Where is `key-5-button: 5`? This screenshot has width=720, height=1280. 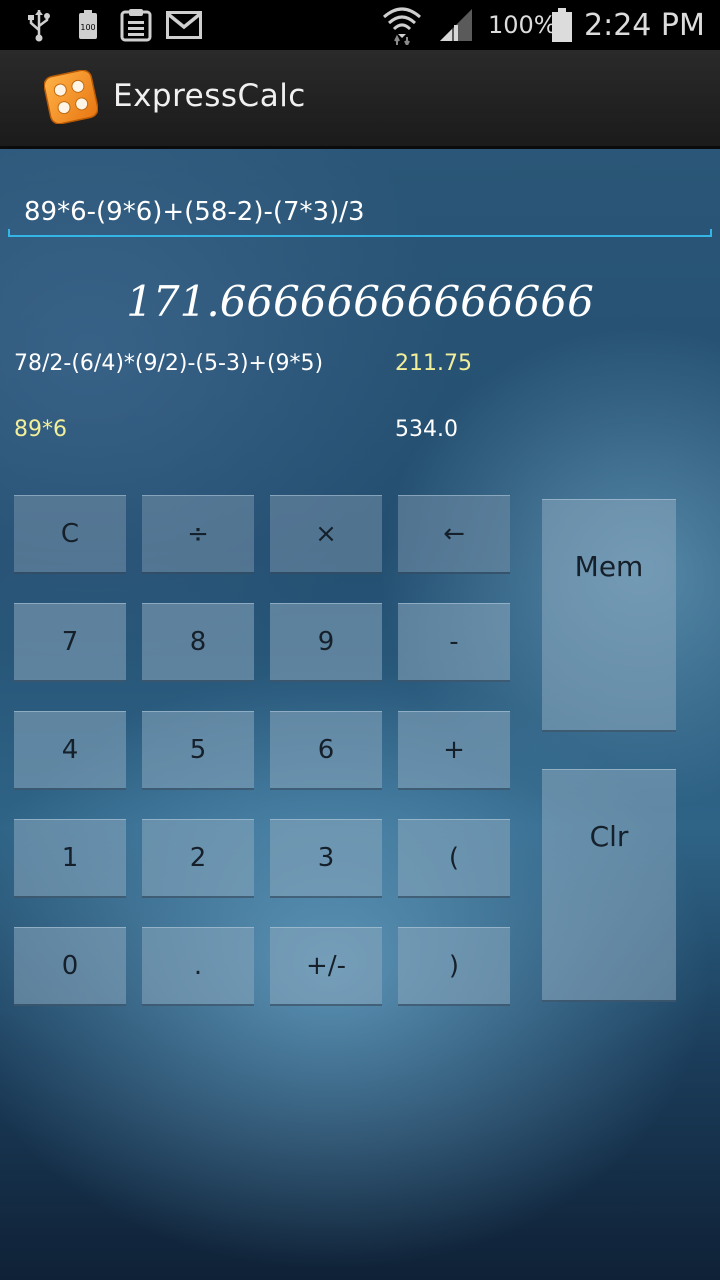 key-5-button: 5 is located at coordinates (198, 750).